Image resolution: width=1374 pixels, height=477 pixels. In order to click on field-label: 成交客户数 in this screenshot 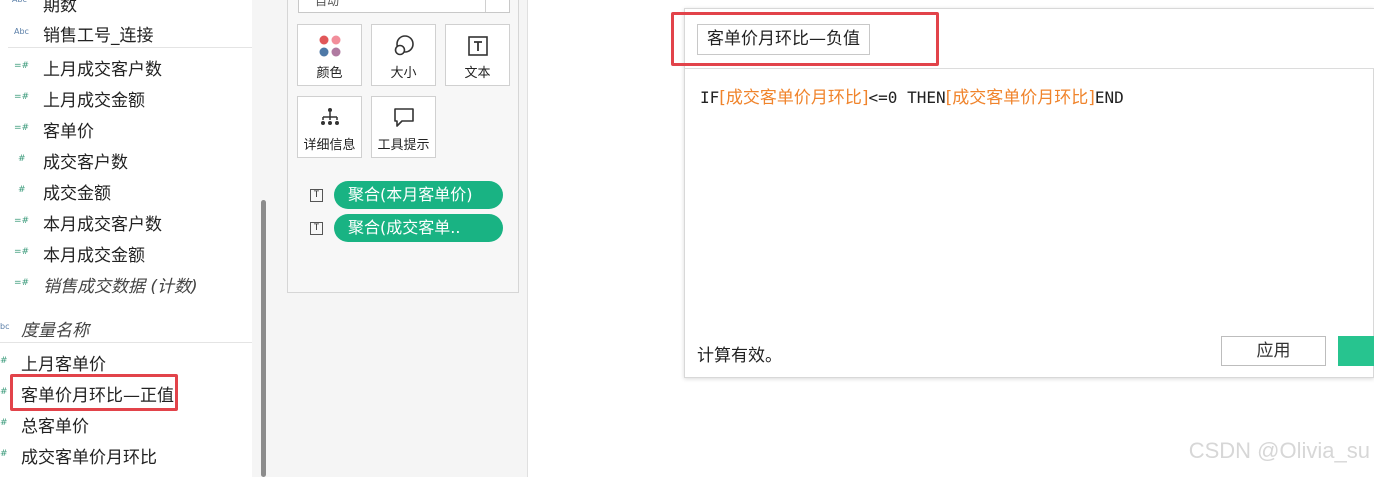, I will do `click(85, 163)`.